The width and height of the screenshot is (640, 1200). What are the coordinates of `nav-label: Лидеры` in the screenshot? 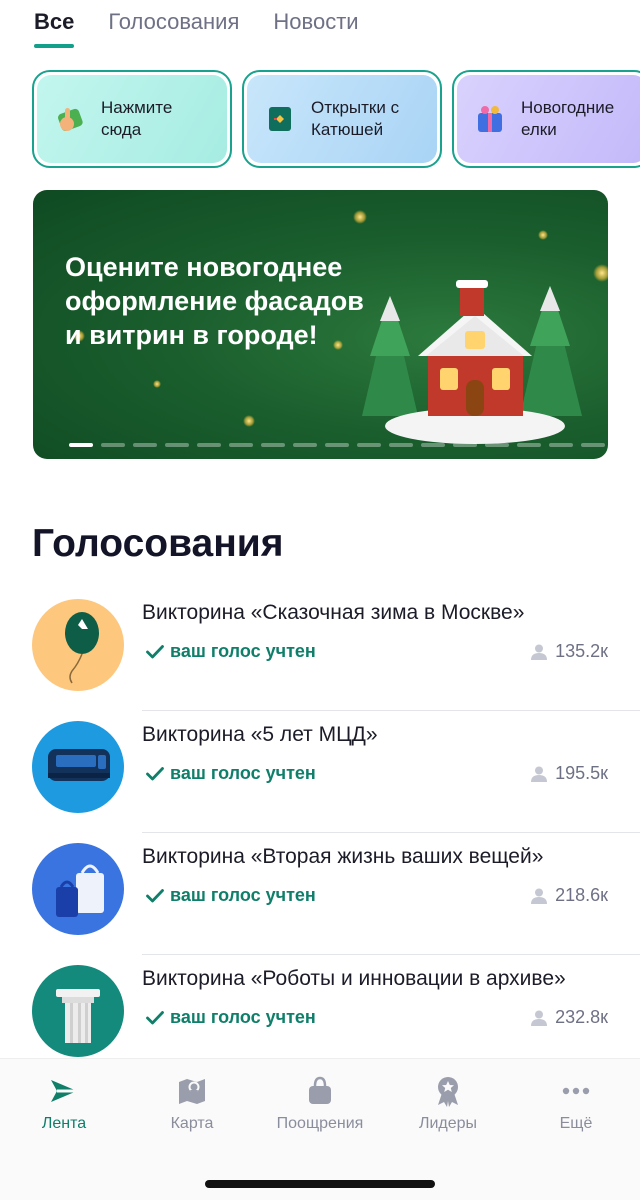 It's located at (448, 1123).